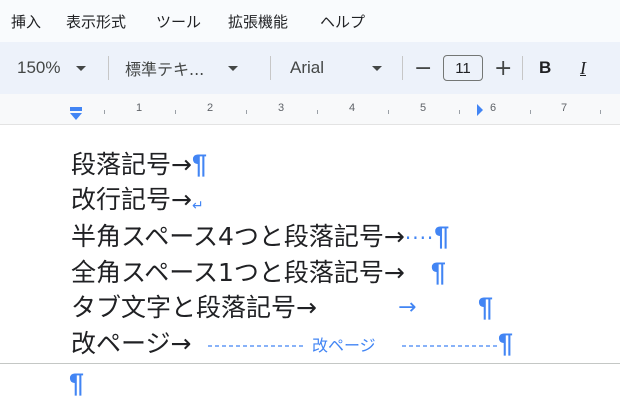  I want to click on font-size-input: 11, so click(463, 68).